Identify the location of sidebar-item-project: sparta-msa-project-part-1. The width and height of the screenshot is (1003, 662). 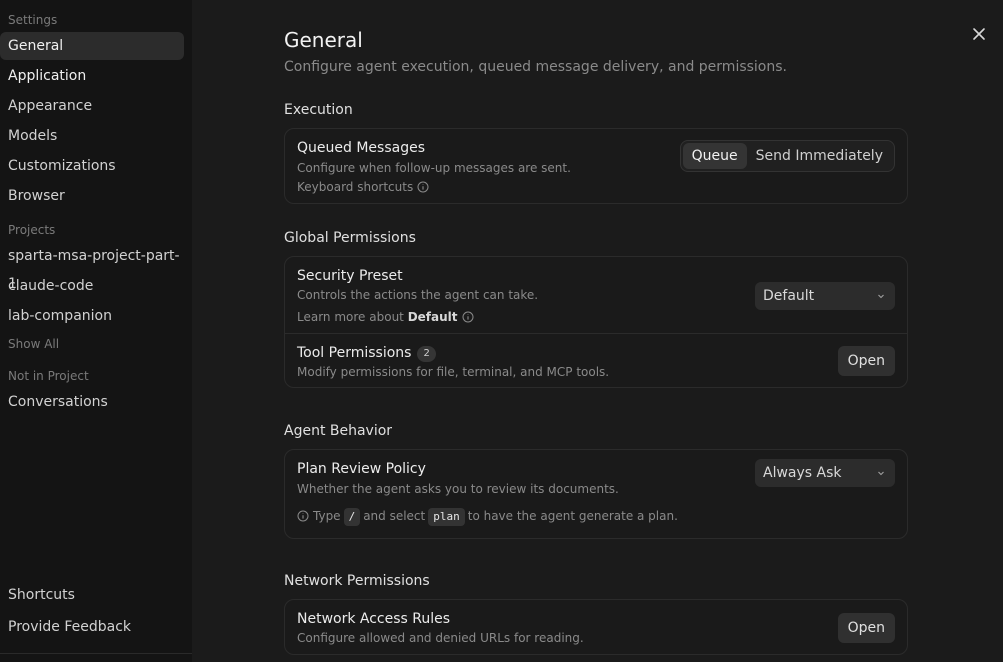
(92, 267).